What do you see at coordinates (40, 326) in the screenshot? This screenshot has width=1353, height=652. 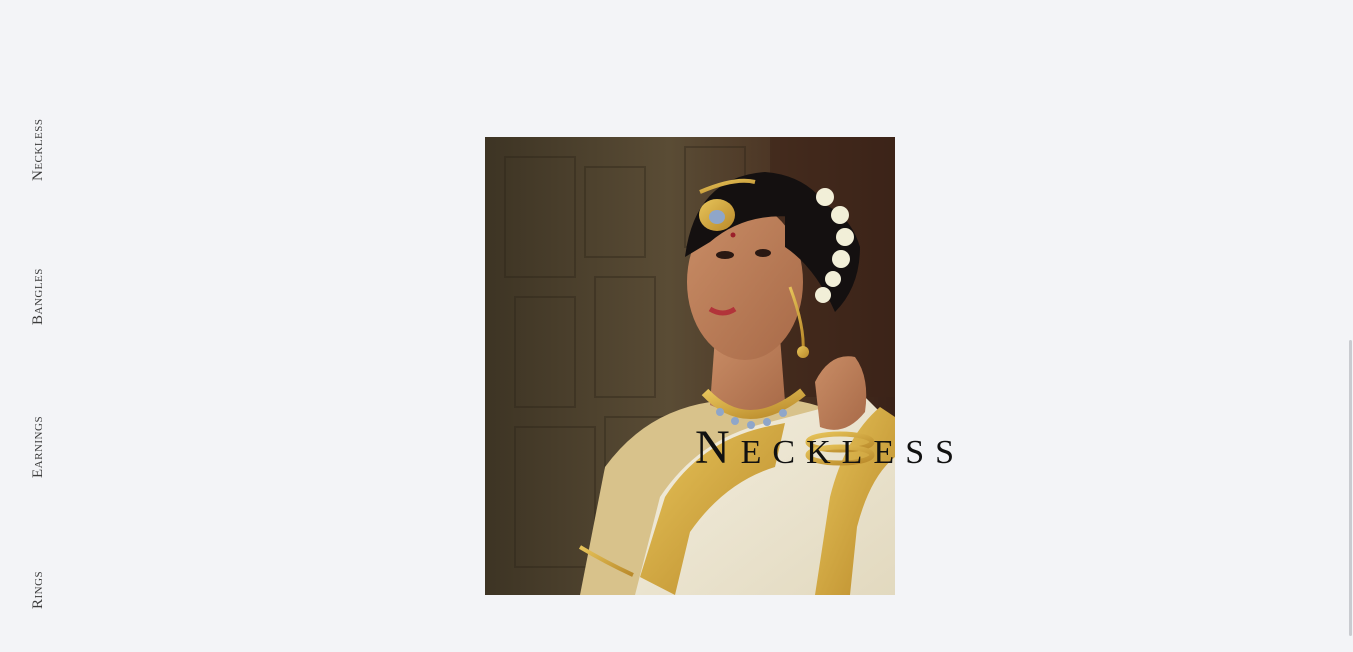 I see `side-nav: Neckless Bangles Earnings Rings` at bounding box center [40, 326].